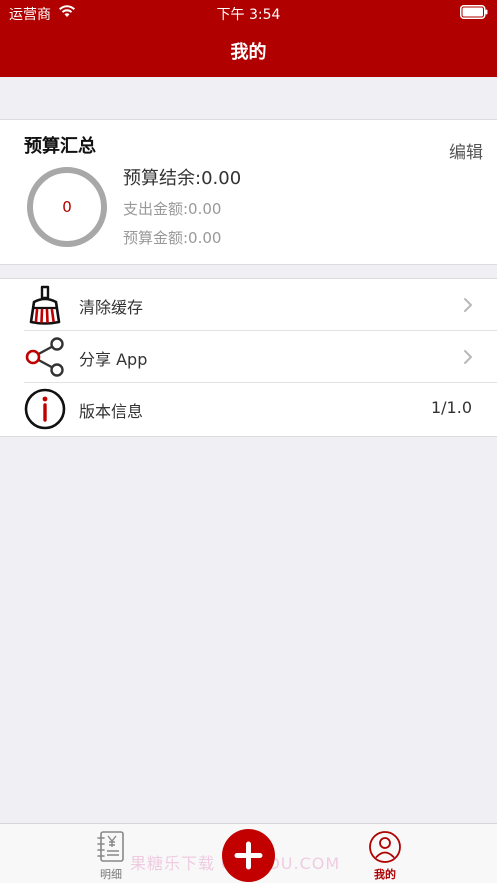  What do you see at coordinates (111, 307) in the screenshot?
I see `menu-item-label: 清除缓存` at bounding box center [111, 307].